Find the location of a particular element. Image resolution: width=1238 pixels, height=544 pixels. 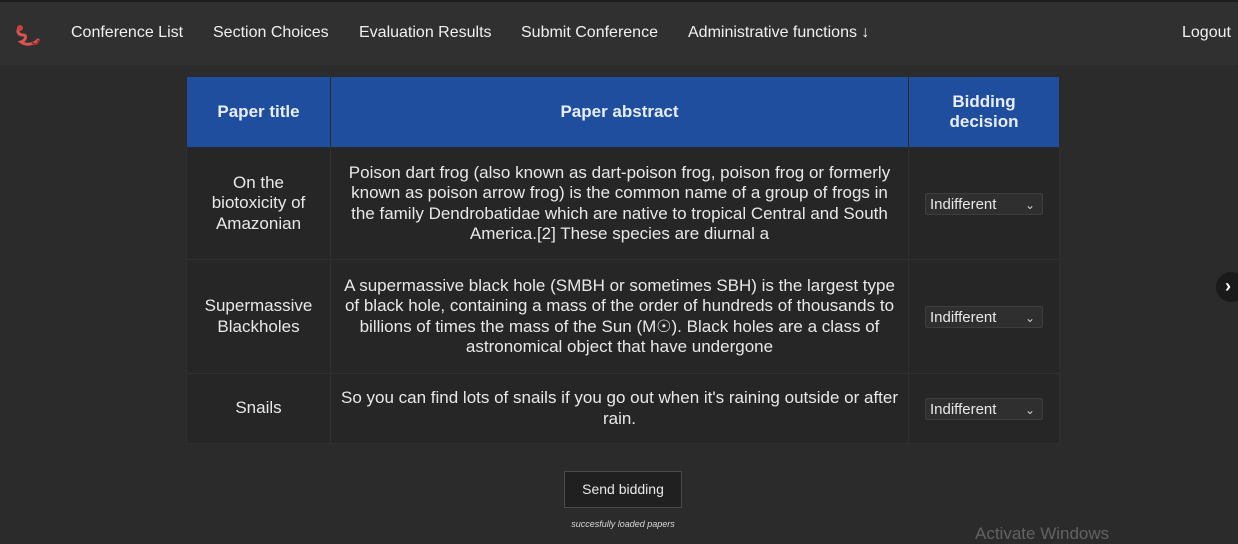

status-message: succesfully loaded papers is located at coordinates (623, 524).